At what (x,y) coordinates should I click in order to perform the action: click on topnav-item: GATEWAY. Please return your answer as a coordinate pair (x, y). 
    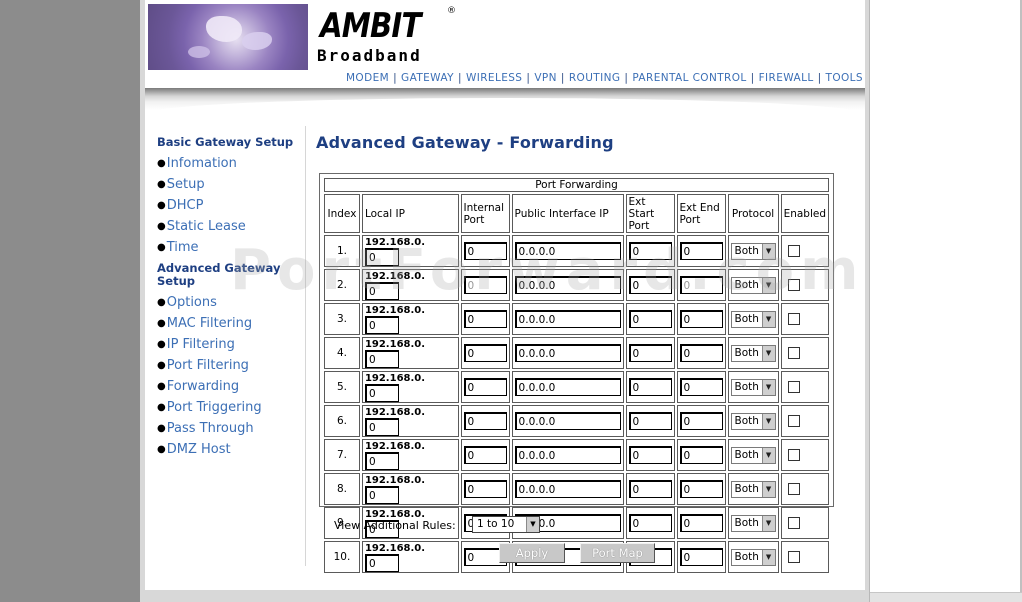
    Looking at the image, I should click on (427, 78).